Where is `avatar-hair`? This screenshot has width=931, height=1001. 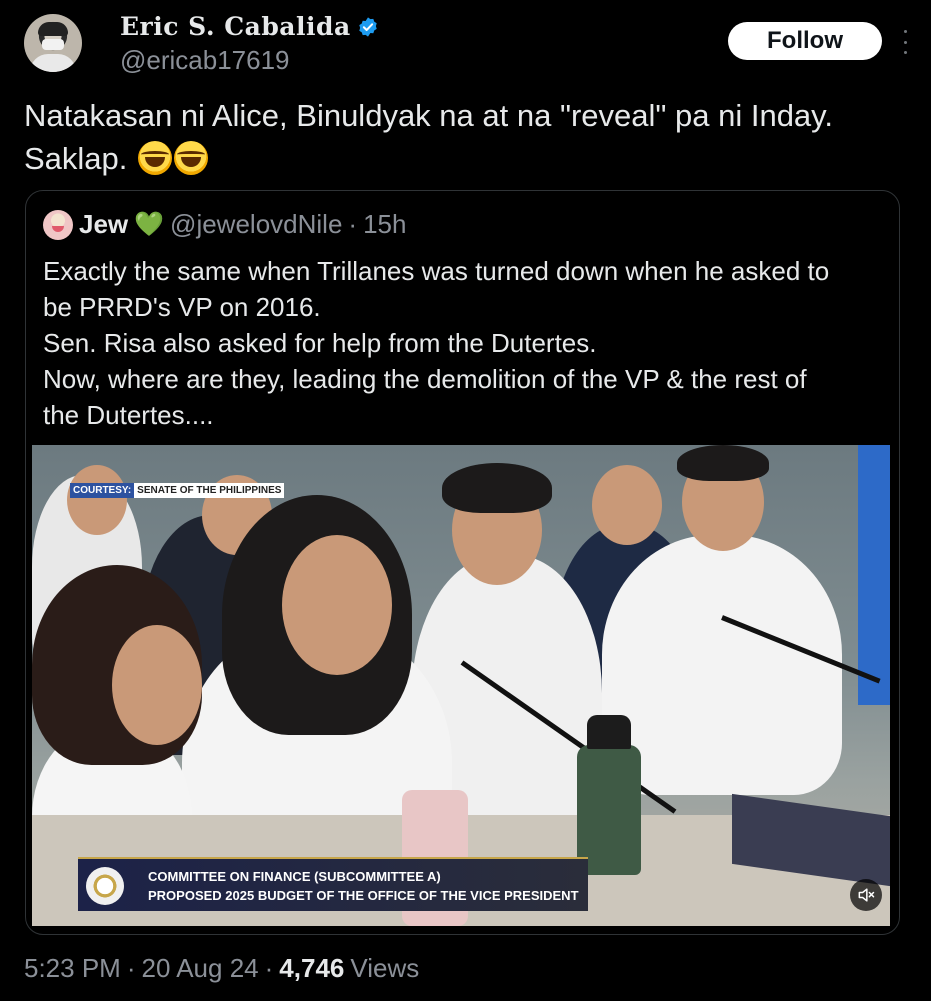
avatar-hair is located at coordinates (53, 29).